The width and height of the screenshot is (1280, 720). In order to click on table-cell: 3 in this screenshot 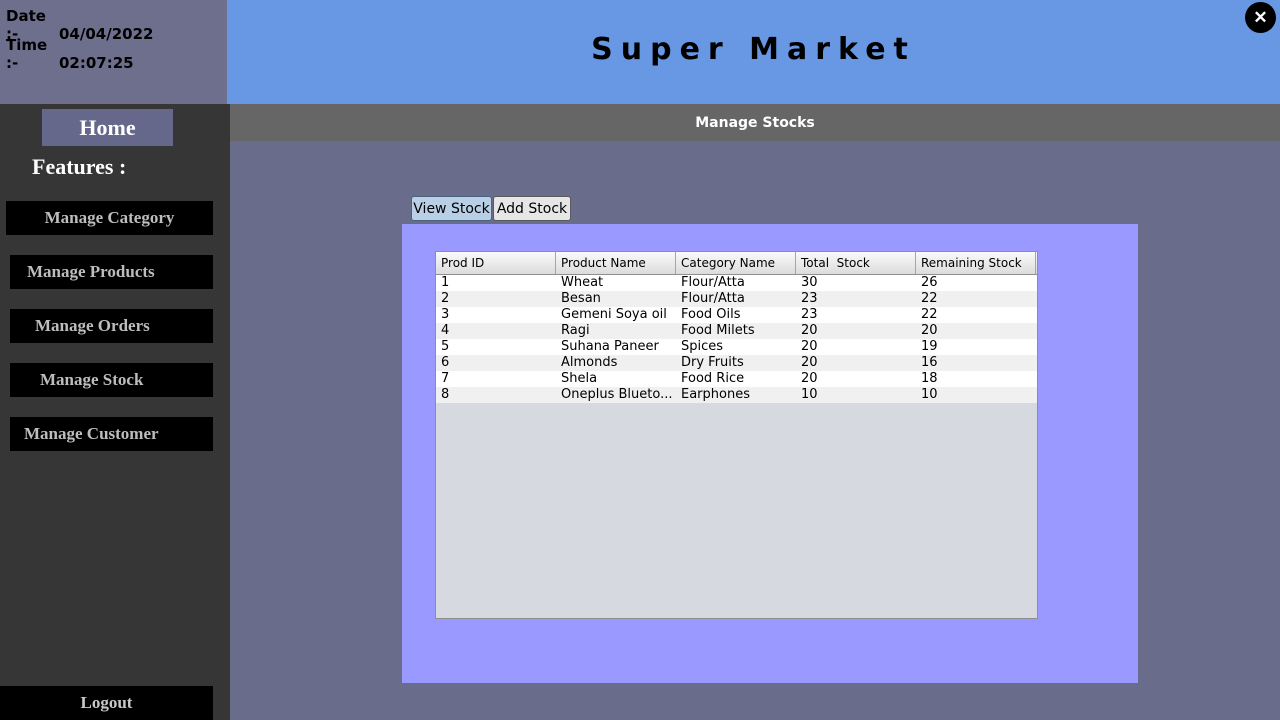, I will do `click(445, 314)`.